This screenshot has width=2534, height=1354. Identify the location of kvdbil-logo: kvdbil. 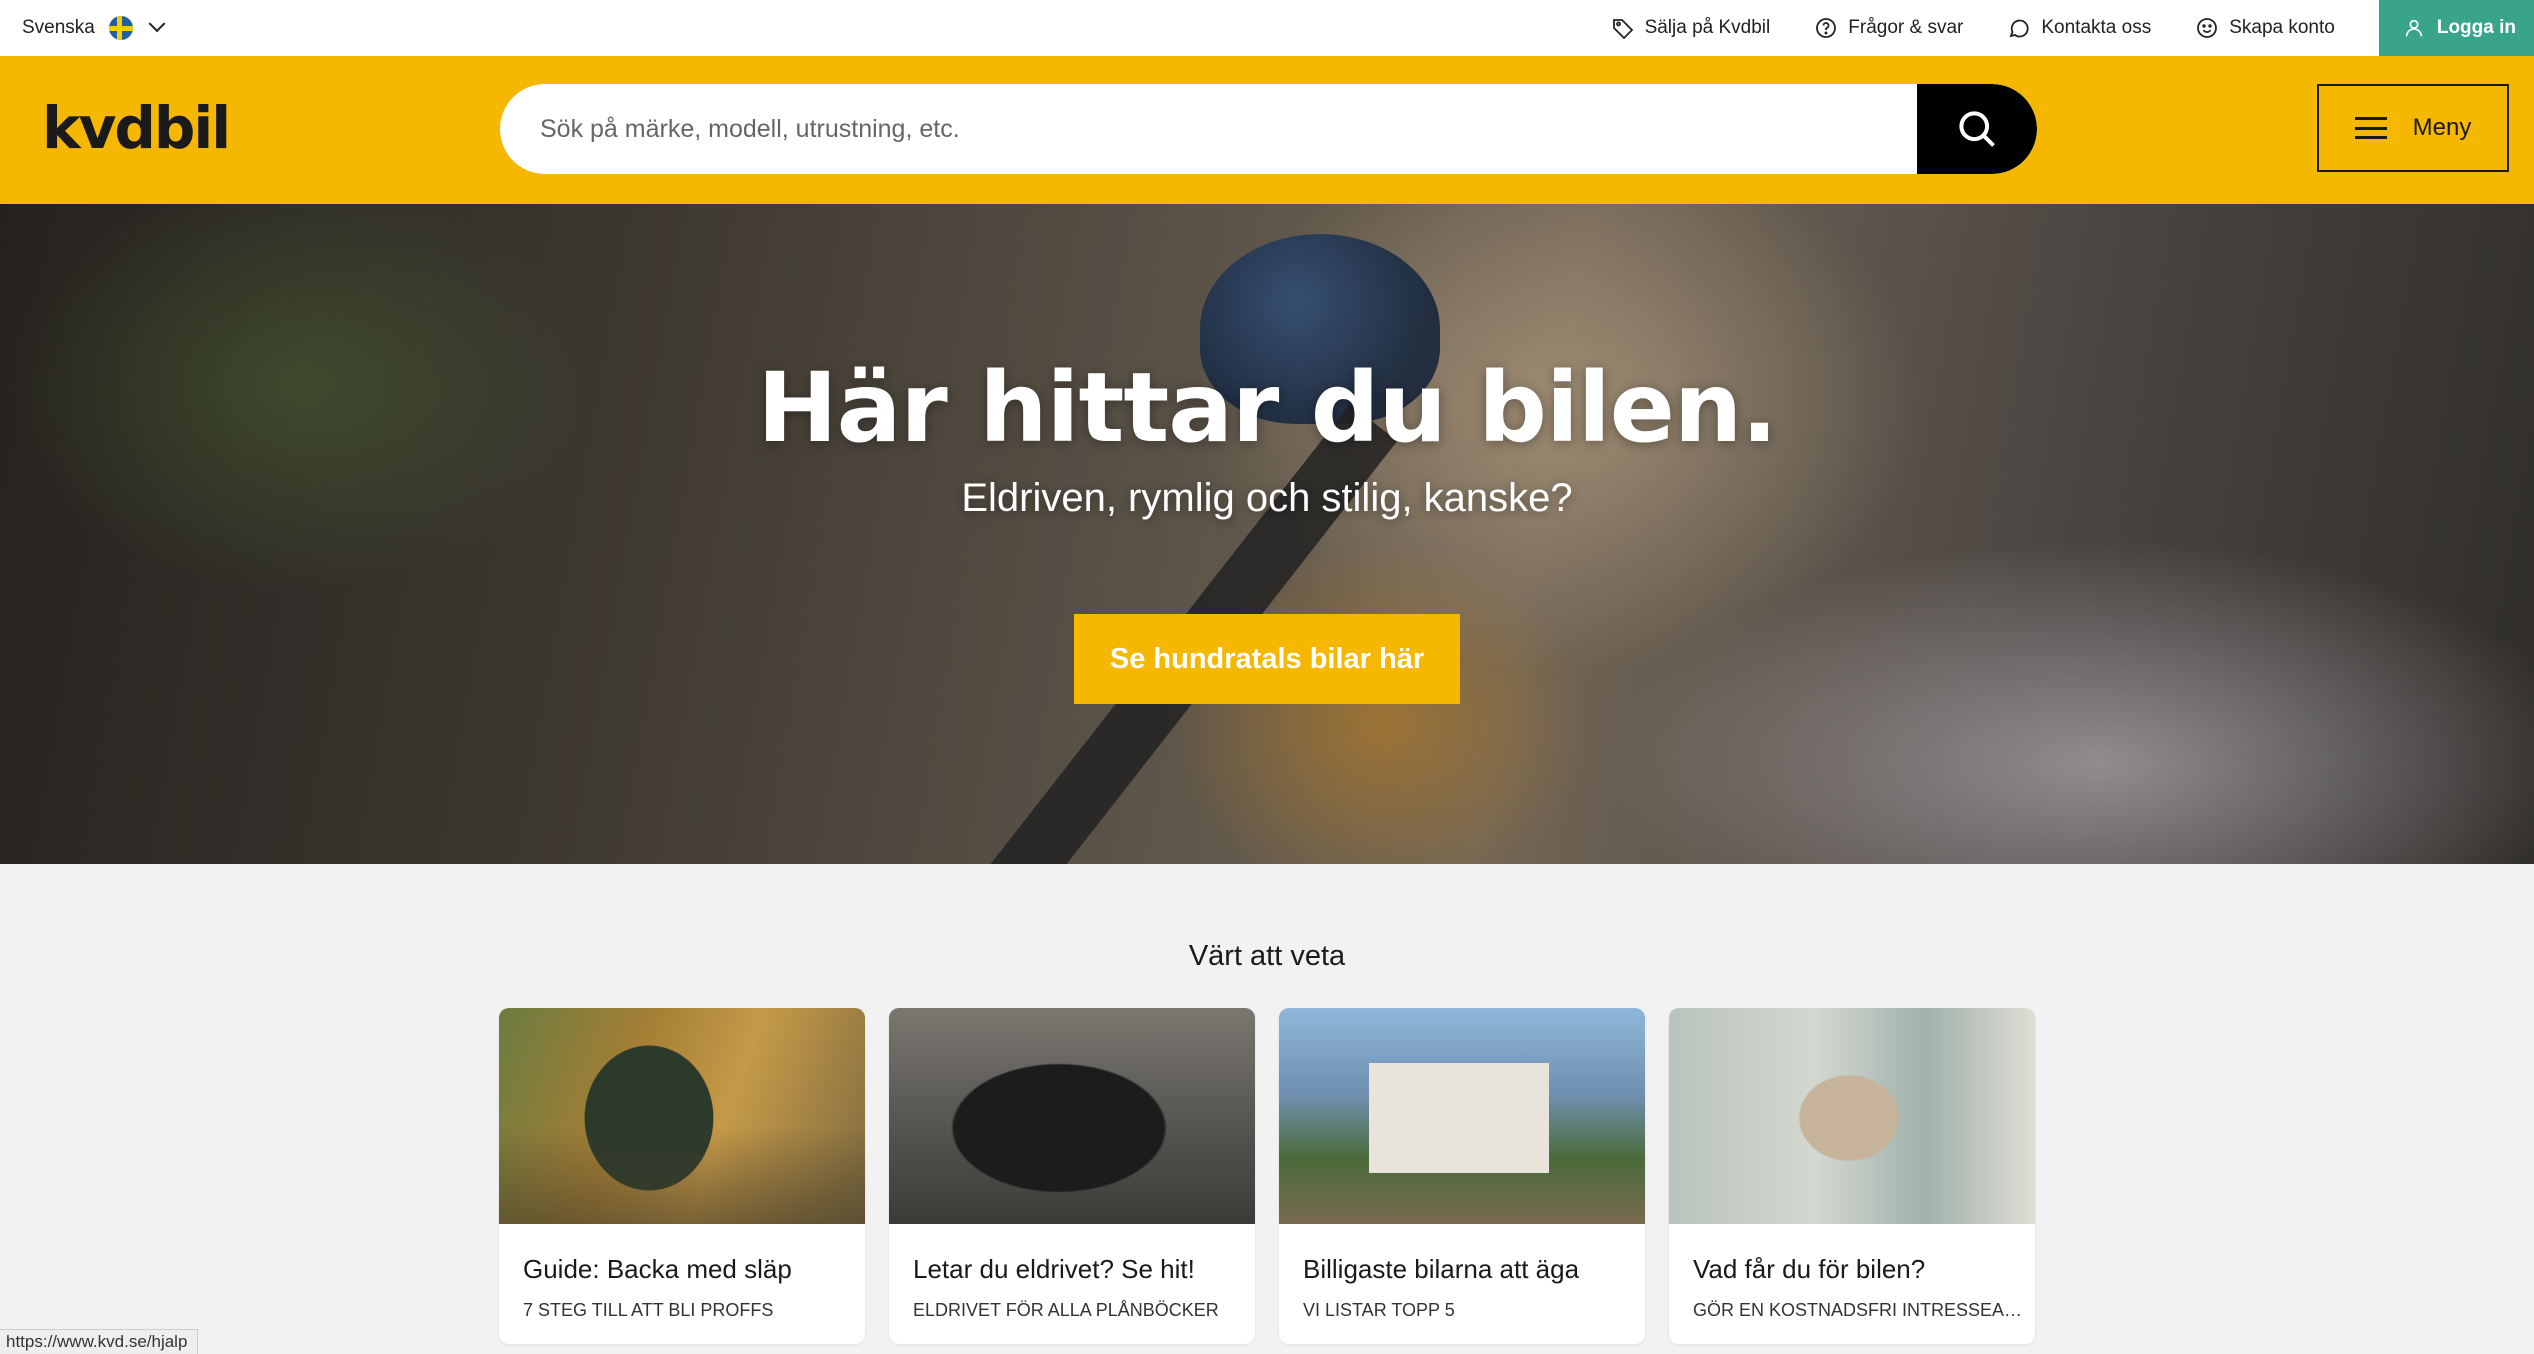
(136, 128).